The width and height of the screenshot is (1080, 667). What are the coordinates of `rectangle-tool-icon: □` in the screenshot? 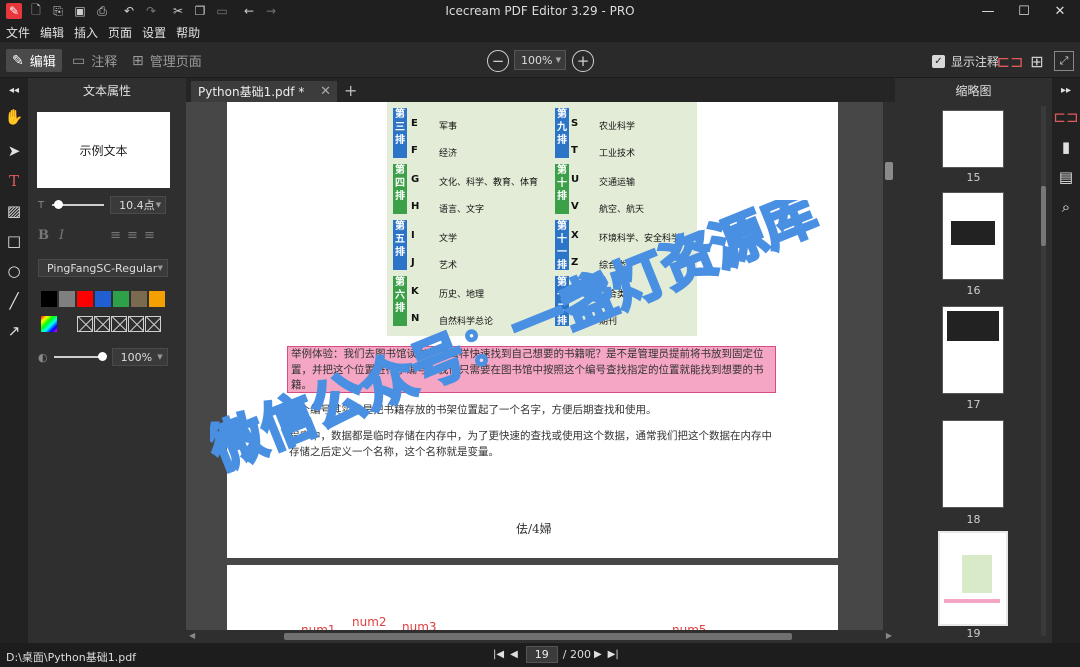 It's located at (14, 241).